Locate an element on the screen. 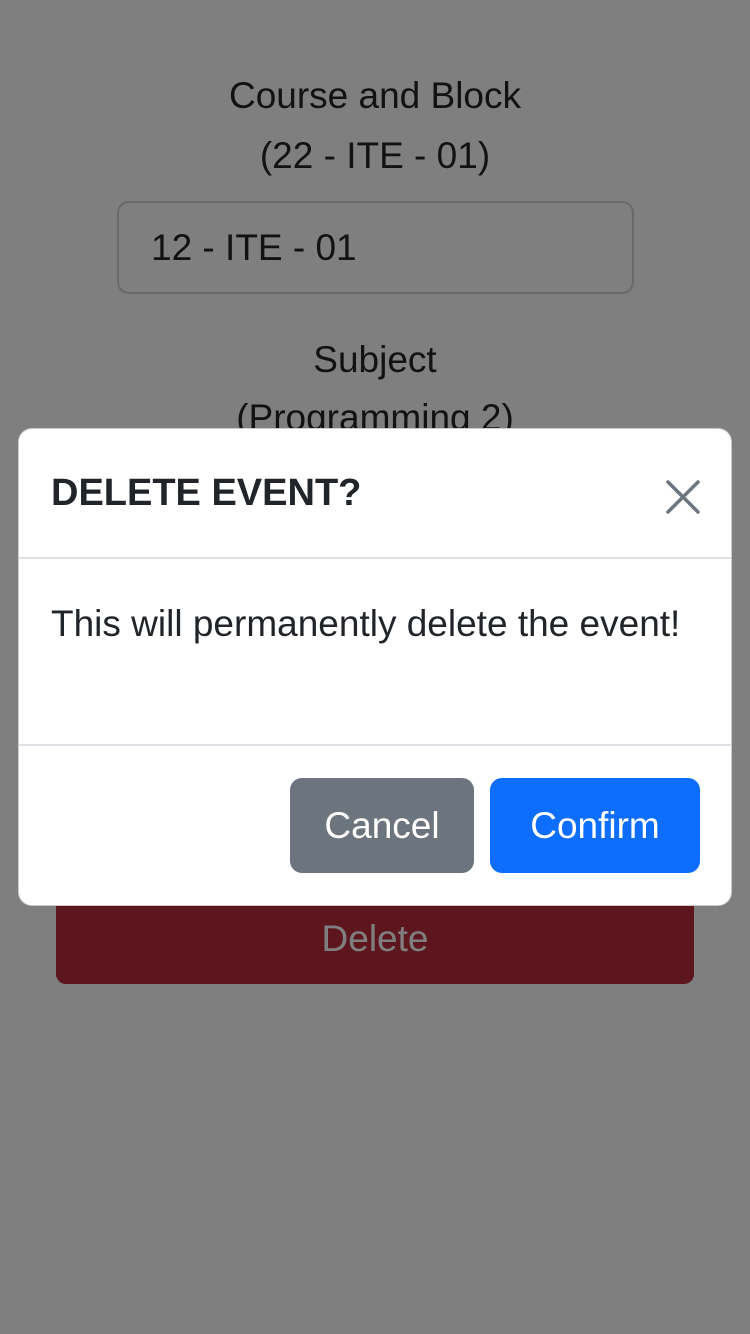 The height and width of the screenshot is (1334, 750). modal-footer: Cancel Confirm is located at coordinates (375, 825).